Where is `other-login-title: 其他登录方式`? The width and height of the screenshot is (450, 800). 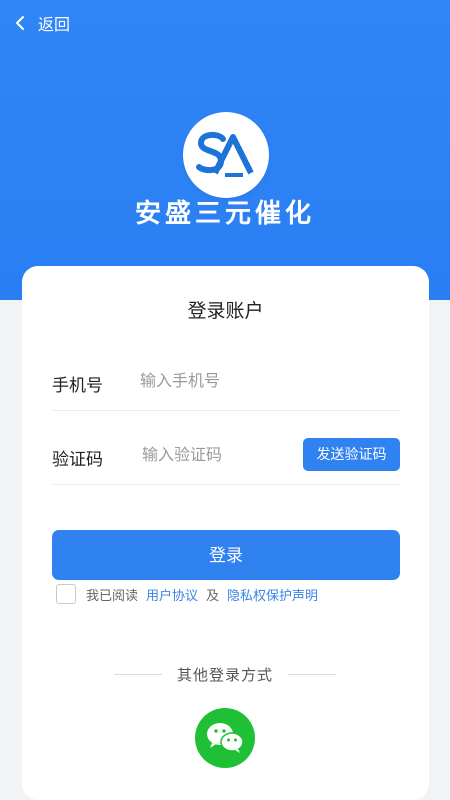
other-login-title: 其他登录方式 is located at coordinates (224, 674).